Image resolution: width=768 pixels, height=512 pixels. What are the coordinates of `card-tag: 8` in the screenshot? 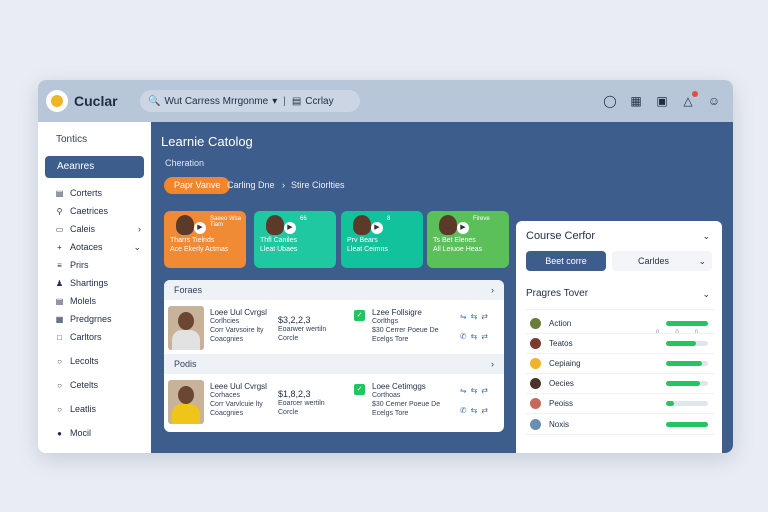 It's located at (389, 219).